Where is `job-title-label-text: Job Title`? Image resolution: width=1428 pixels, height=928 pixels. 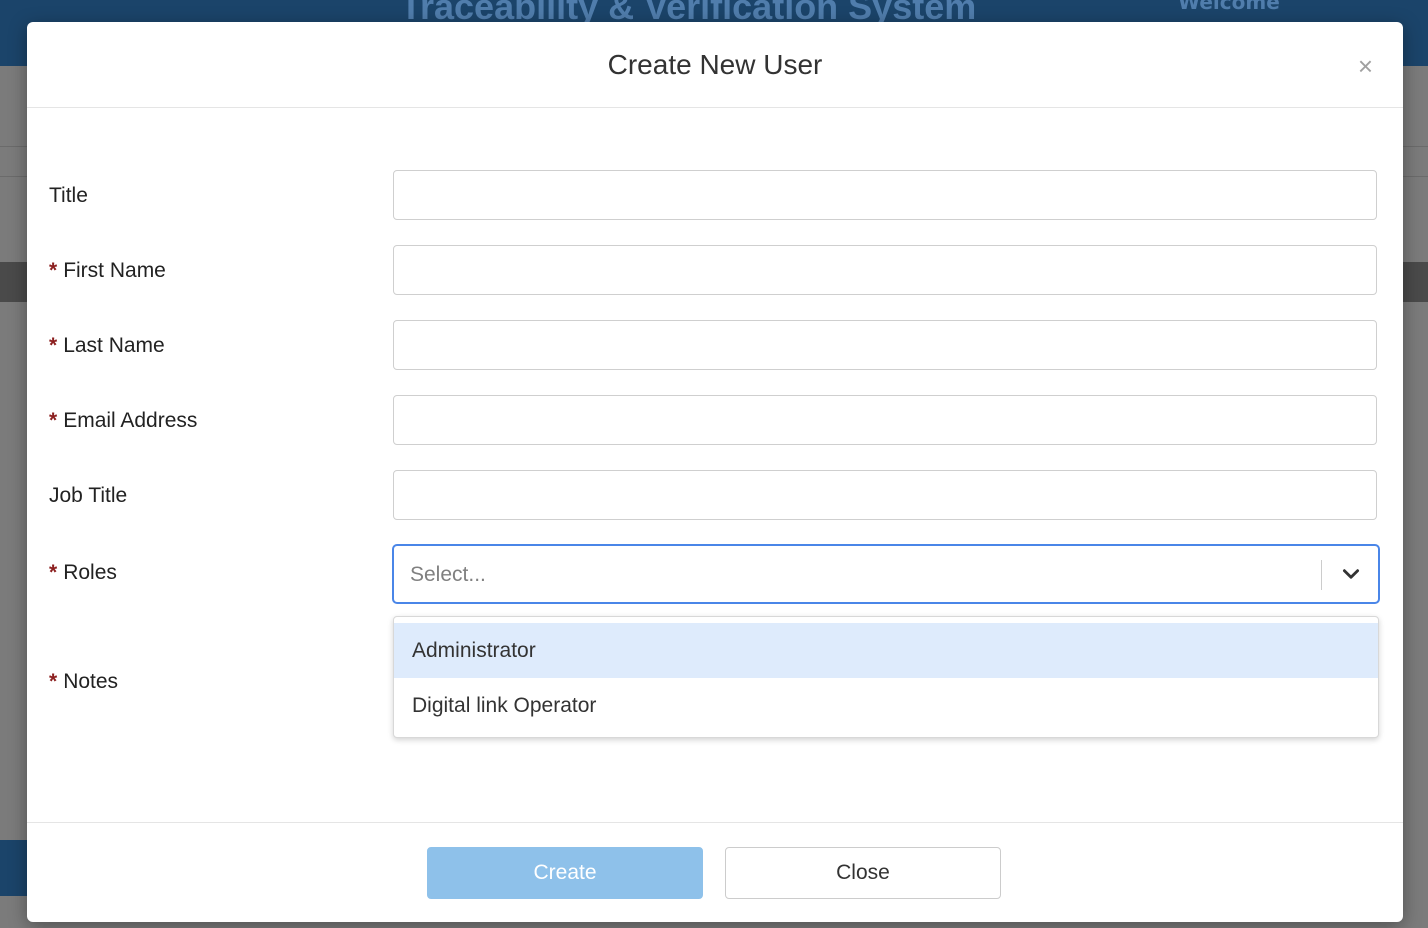
job-title-label-text: Job Title is located at coordinates (88, 495).